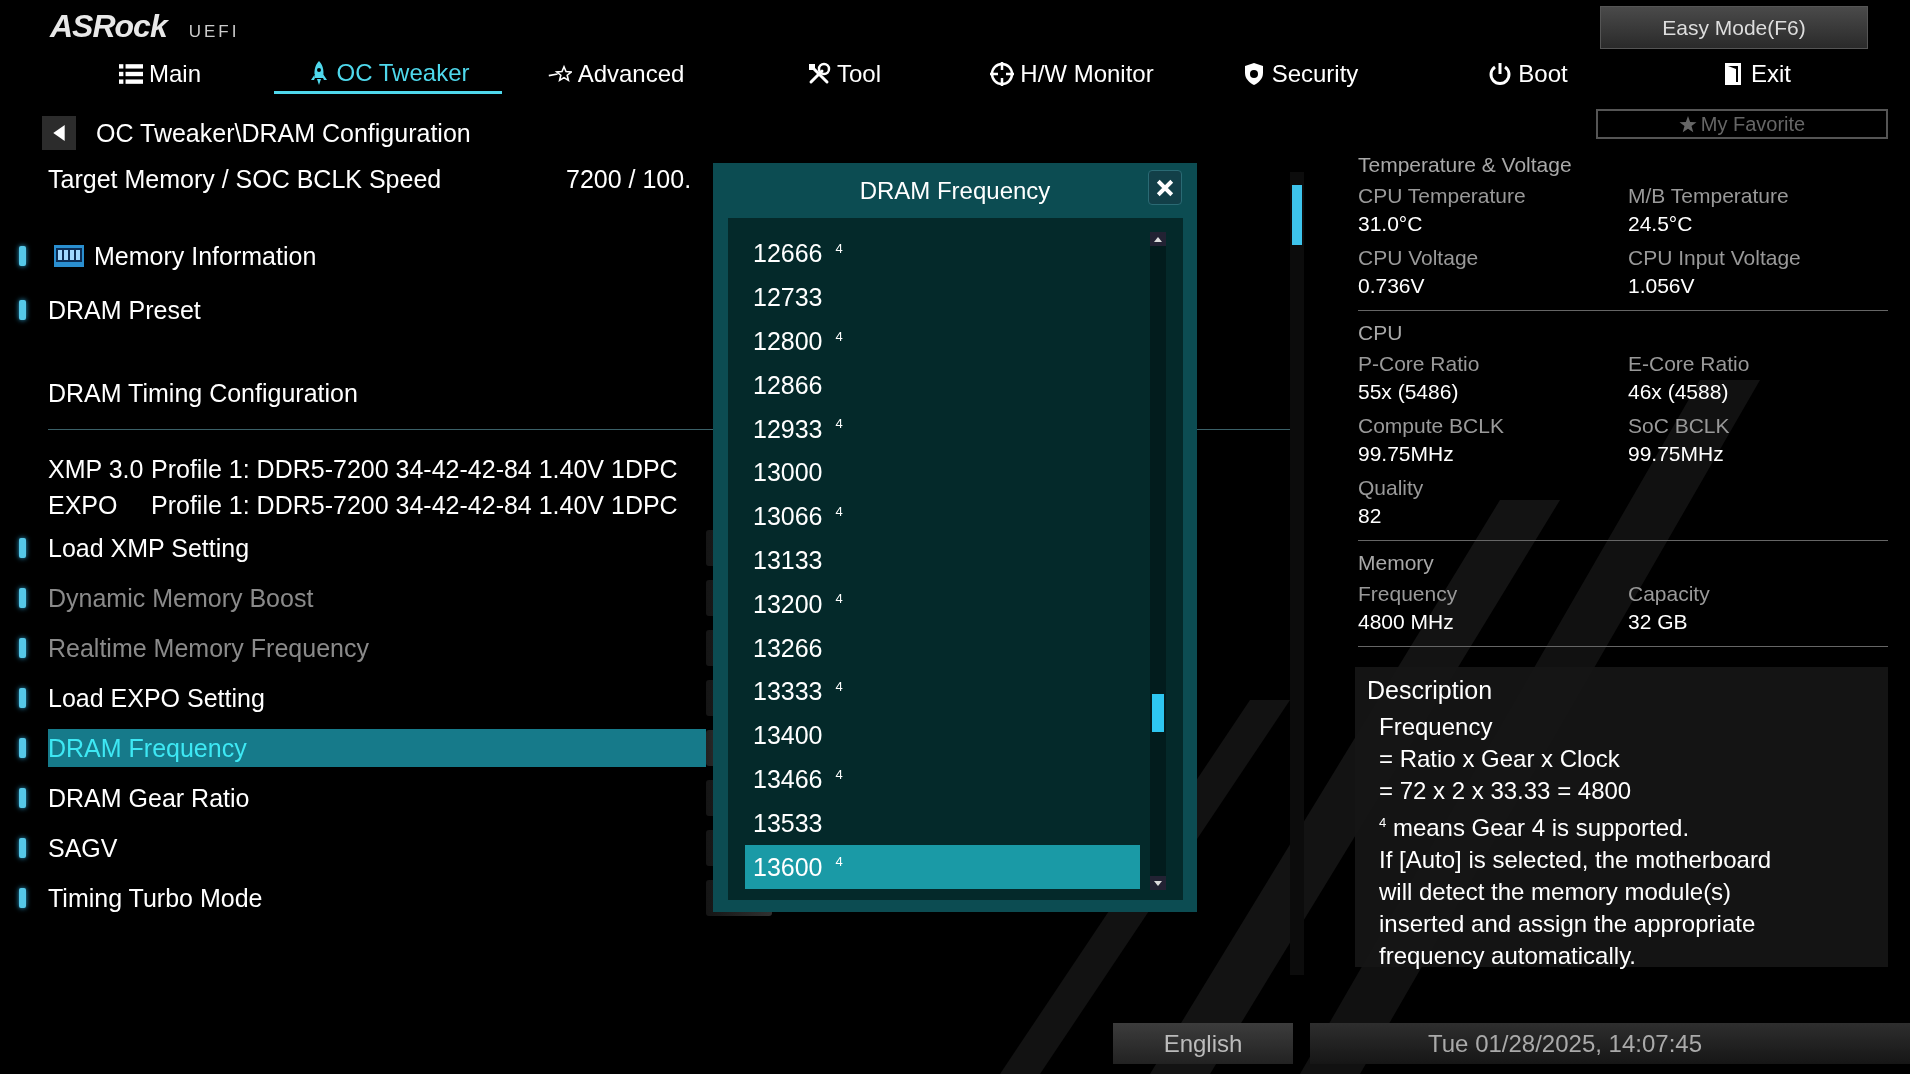 The image size is (1910, 1074). What do you see at coordinates (388, 74) in the screenshot?
I see `tab: OC Tweaker` at bounding box center [388, 74].